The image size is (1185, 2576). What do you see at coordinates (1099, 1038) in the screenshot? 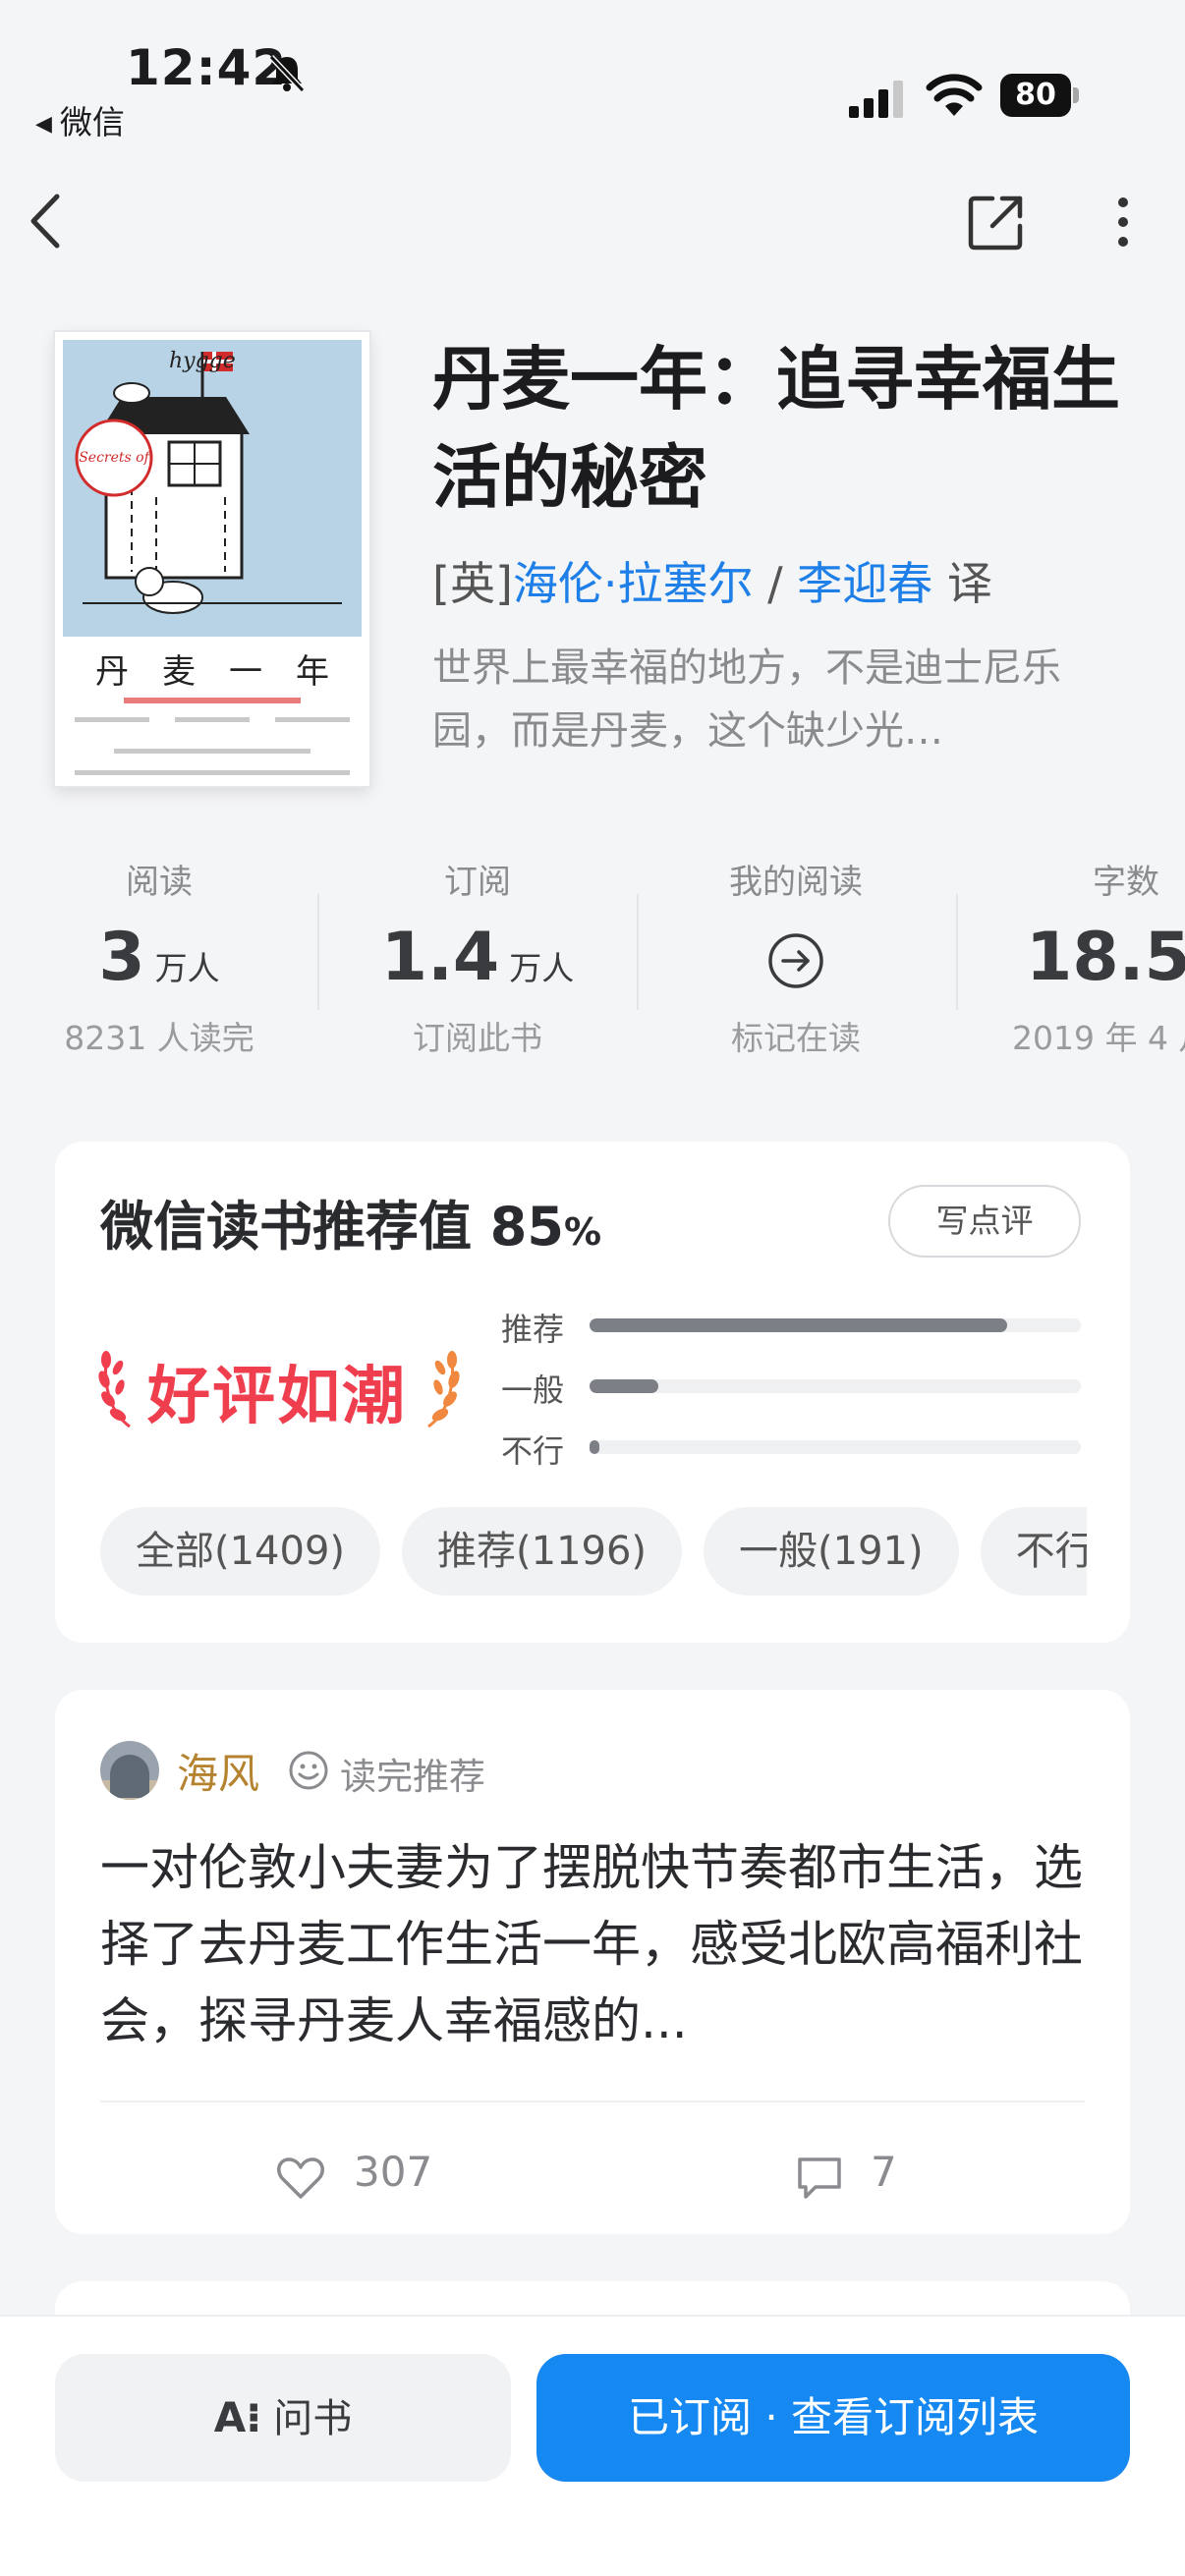
I see `stat-sub: 2019 年 4 月上` at bounding box center [1099, 1038].